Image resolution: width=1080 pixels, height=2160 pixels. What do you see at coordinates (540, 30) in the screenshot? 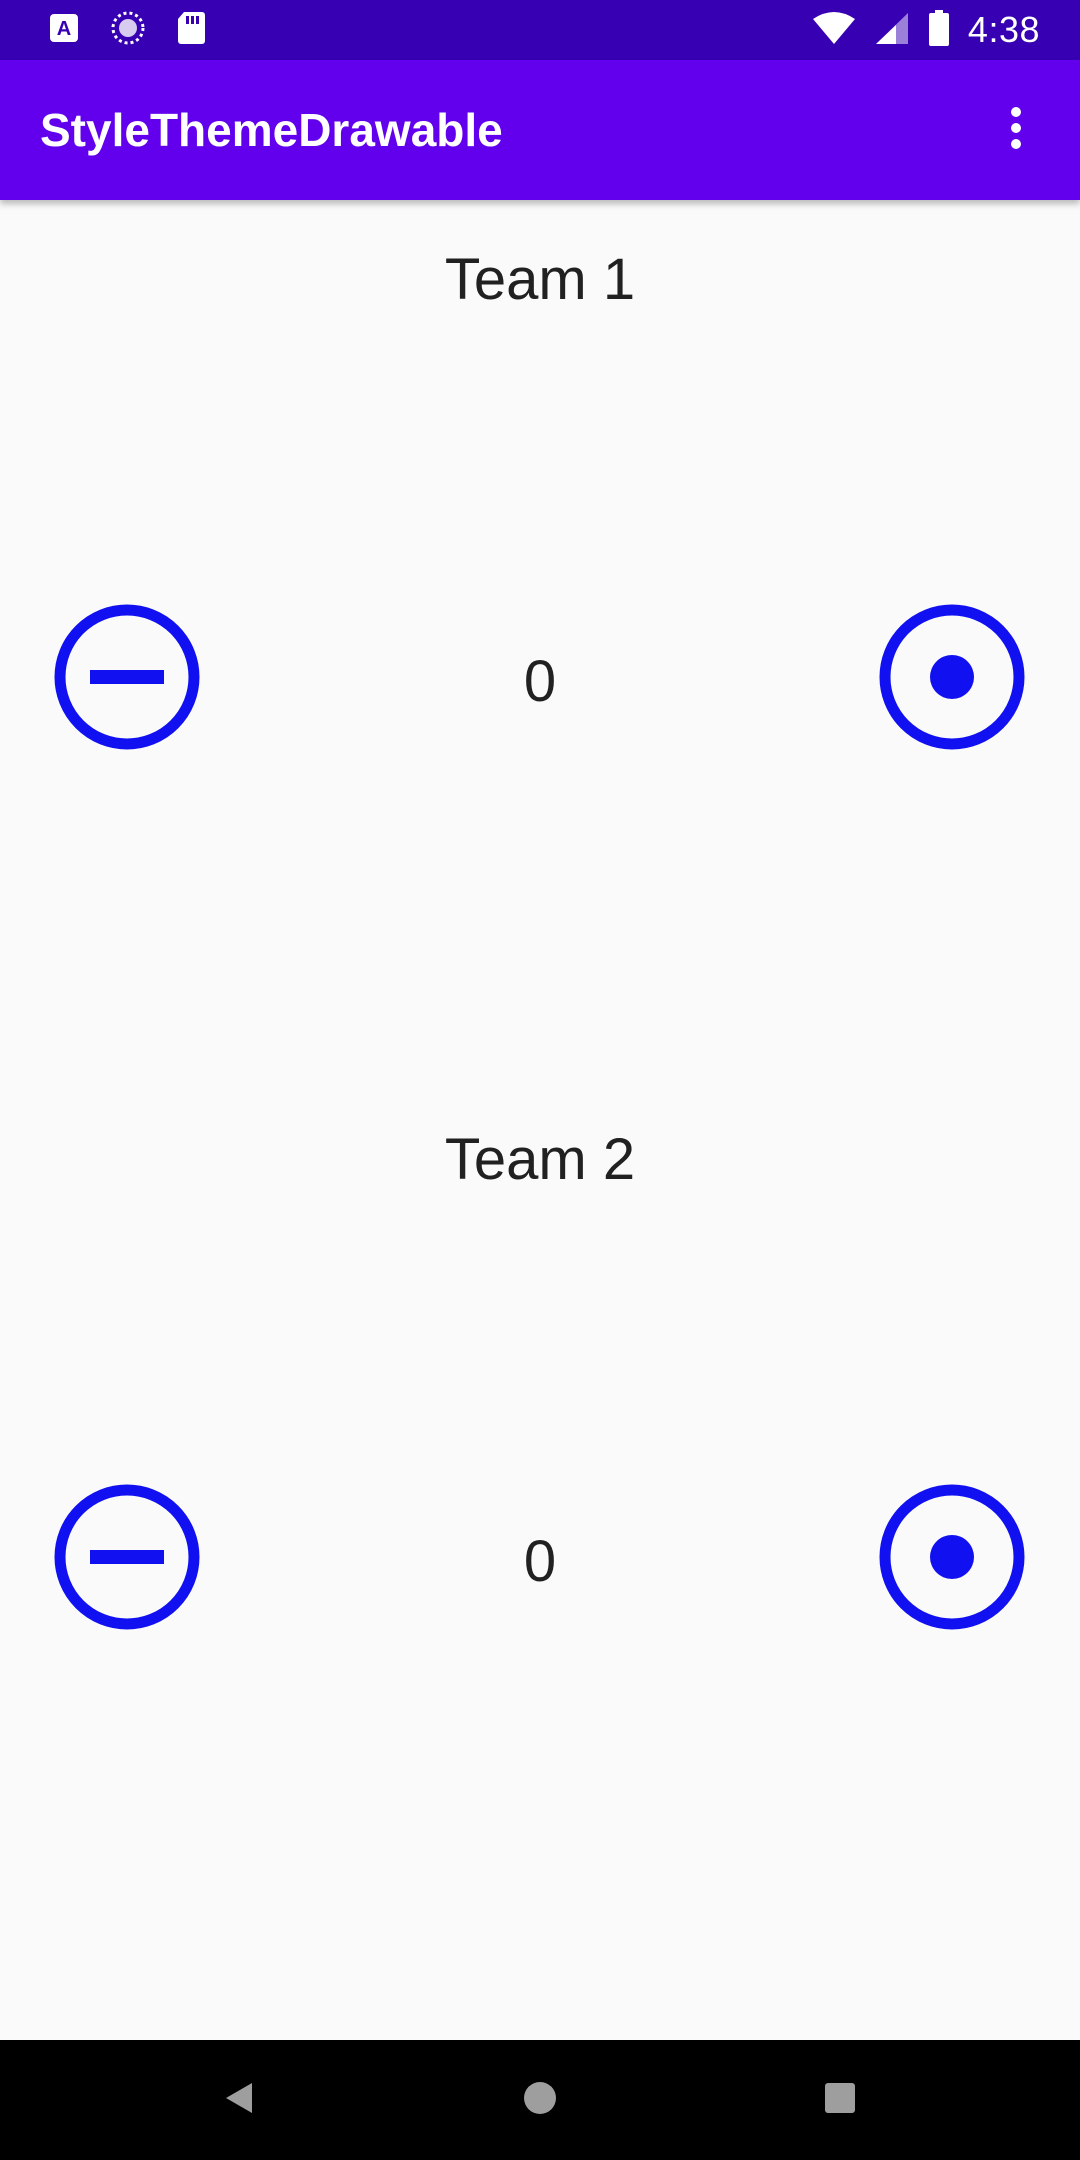
I see `status-bar: A 4:38` at bounding box center [540, 30].